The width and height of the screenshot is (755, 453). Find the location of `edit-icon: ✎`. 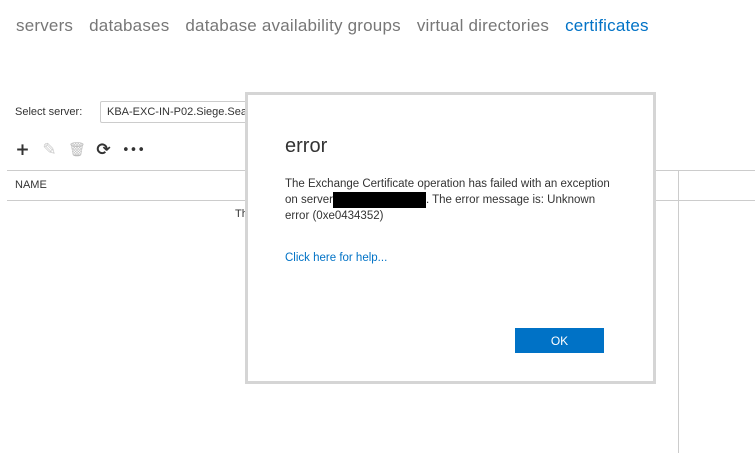

edit-icon: ✎ is located at coordinates (49, 150).